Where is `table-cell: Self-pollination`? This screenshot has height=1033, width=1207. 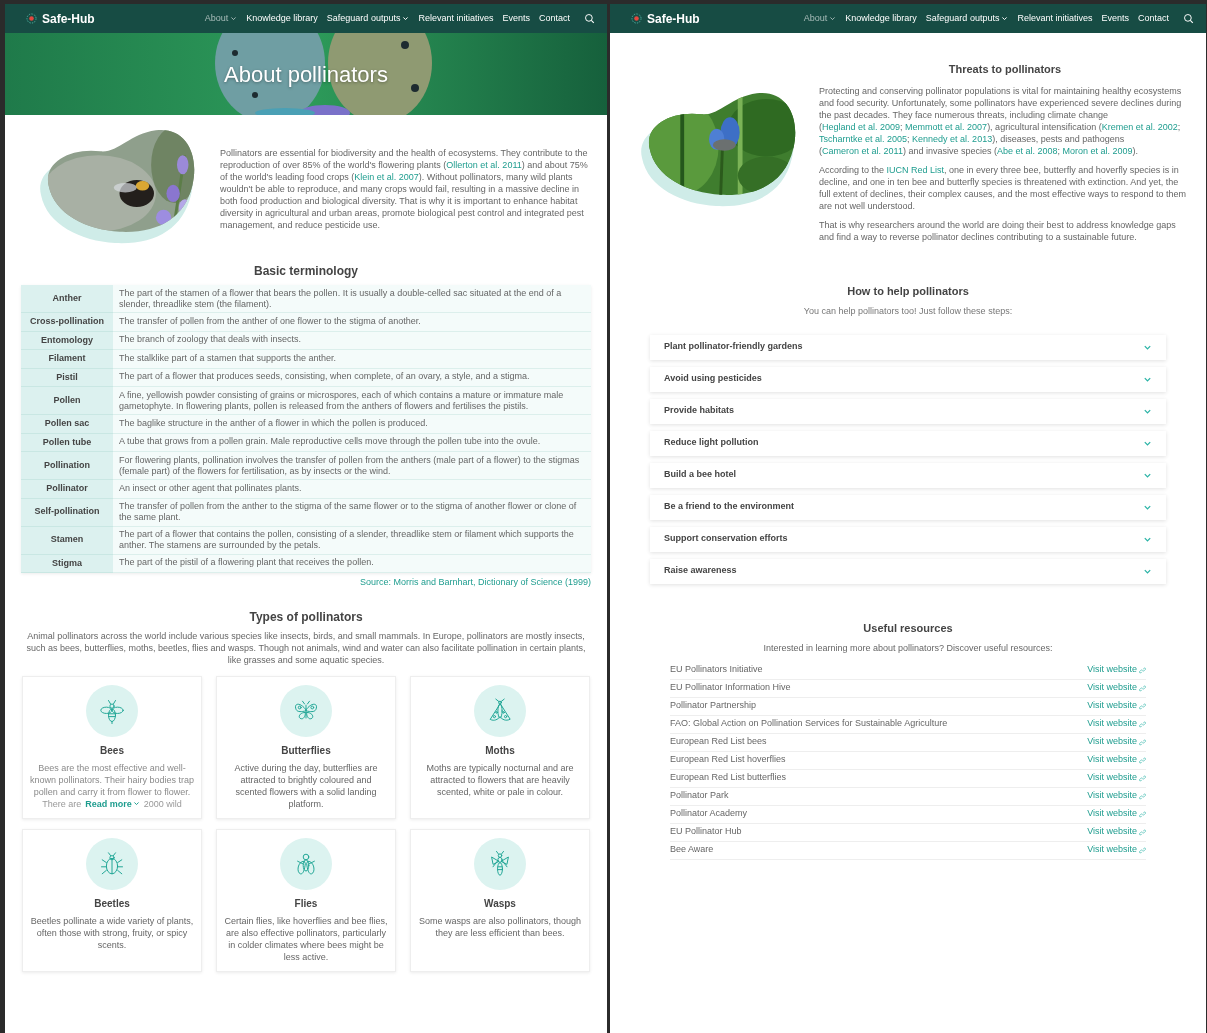 table-cell: Self-pollination is located at coordinates (67, 512).